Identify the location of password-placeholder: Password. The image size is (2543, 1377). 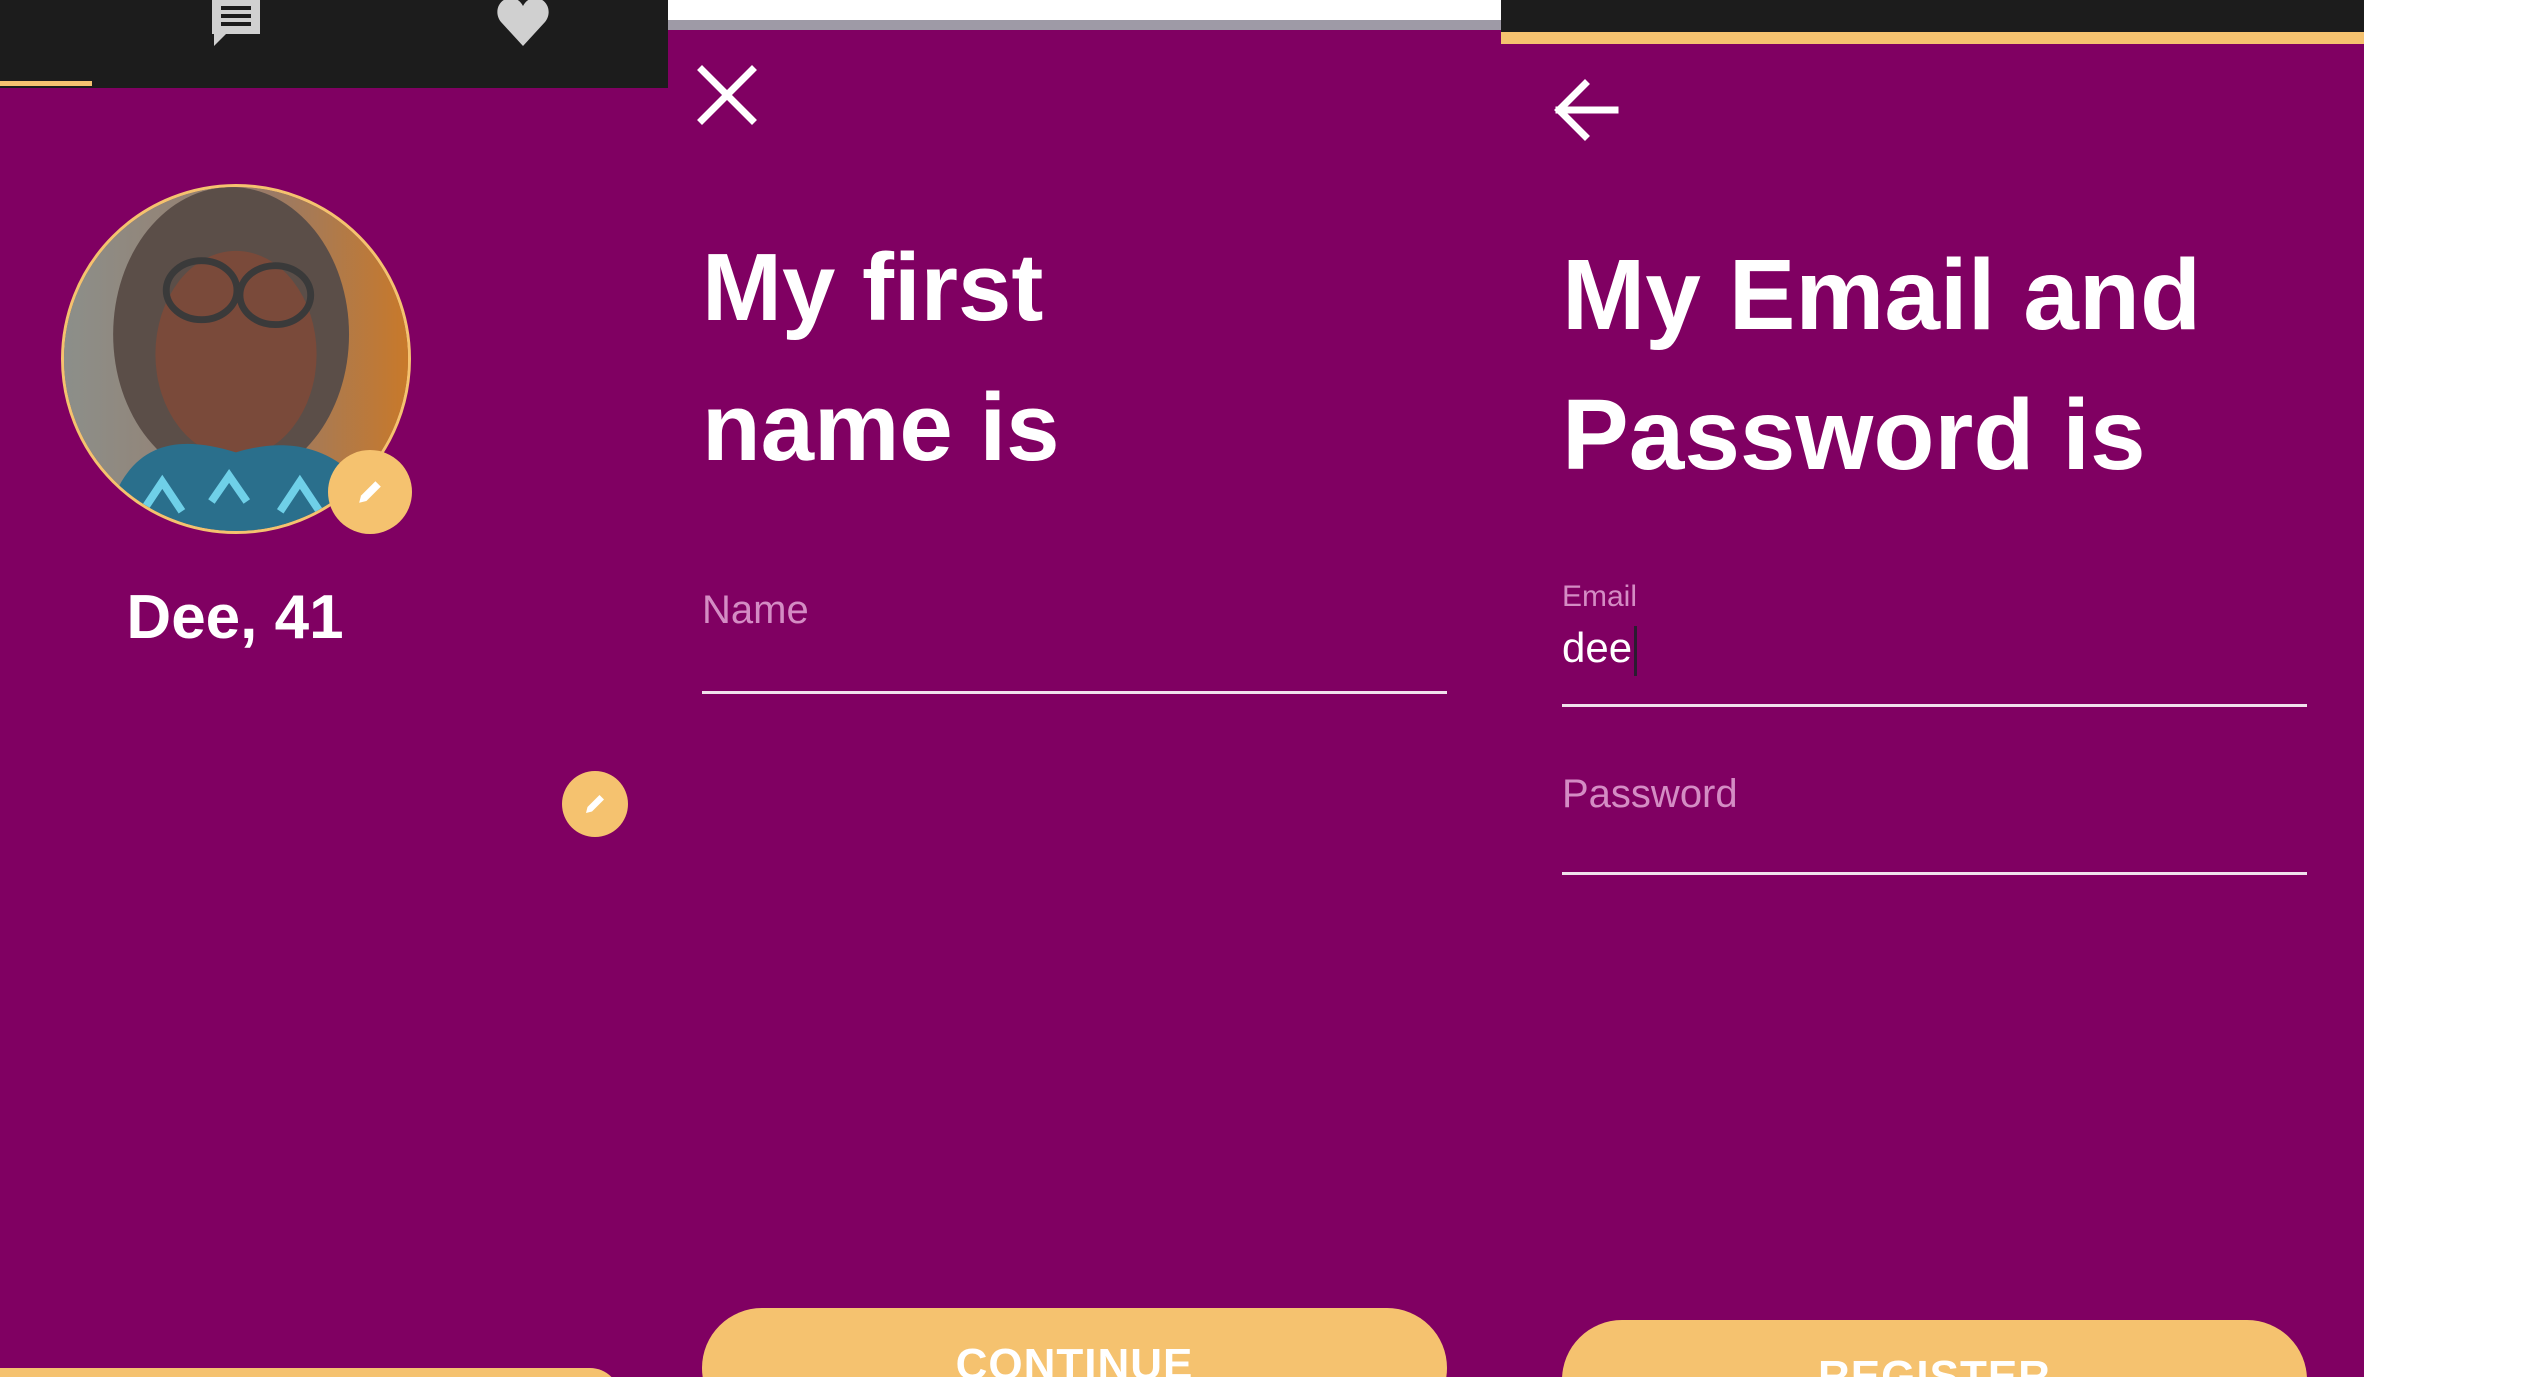
(1650, 794).